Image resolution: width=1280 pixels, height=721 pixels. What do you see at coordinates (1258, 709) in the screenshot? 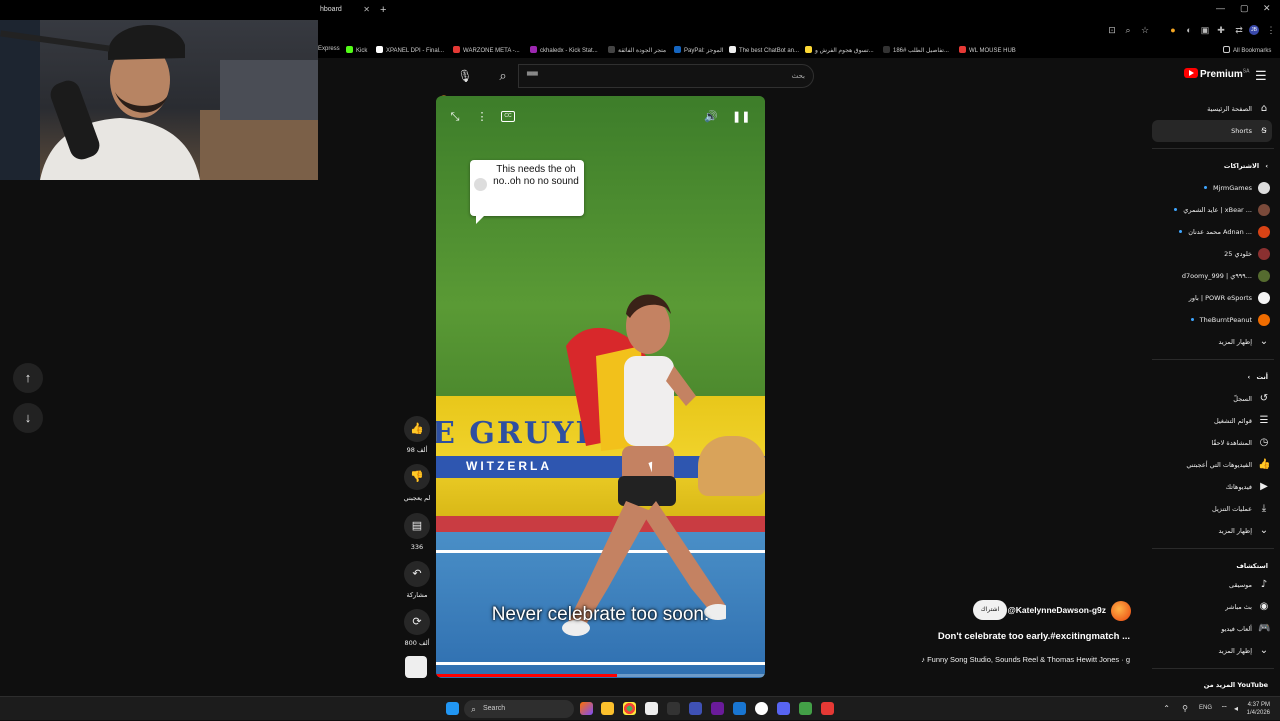
I see `clock: 4:37 PM 1/4/2026` at bounding box center [1258, 709].